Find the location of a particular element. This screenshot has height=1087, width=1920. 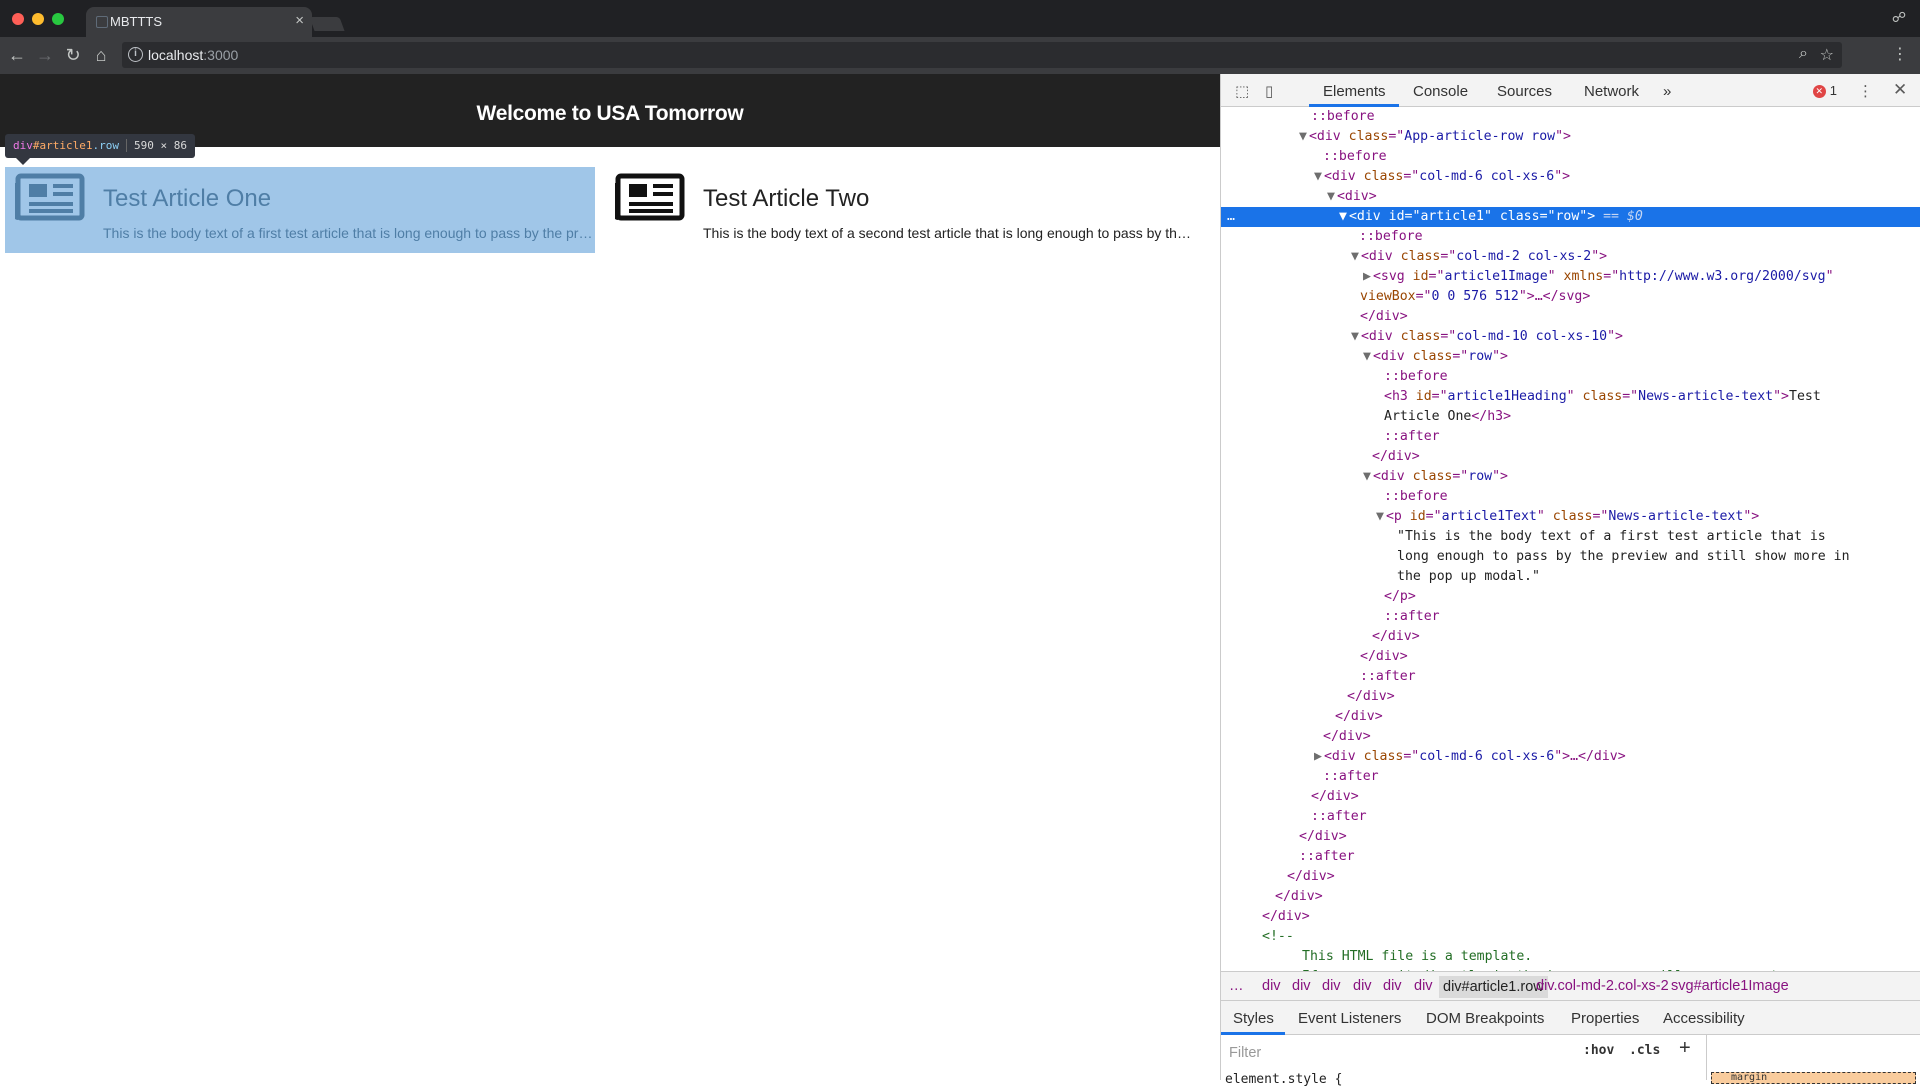

new-style-rule-icon: + is located at coordinates (1685, 1048).